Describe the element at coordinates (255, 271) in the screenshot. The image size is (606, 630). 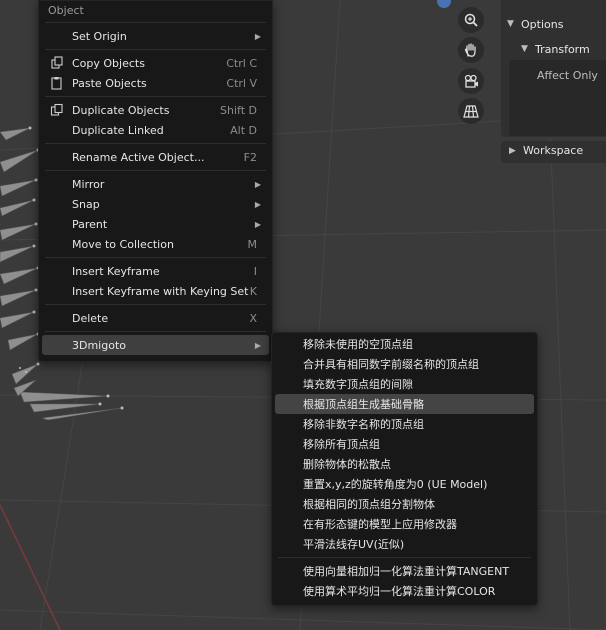
I see `shortcut-label: I` at that location.